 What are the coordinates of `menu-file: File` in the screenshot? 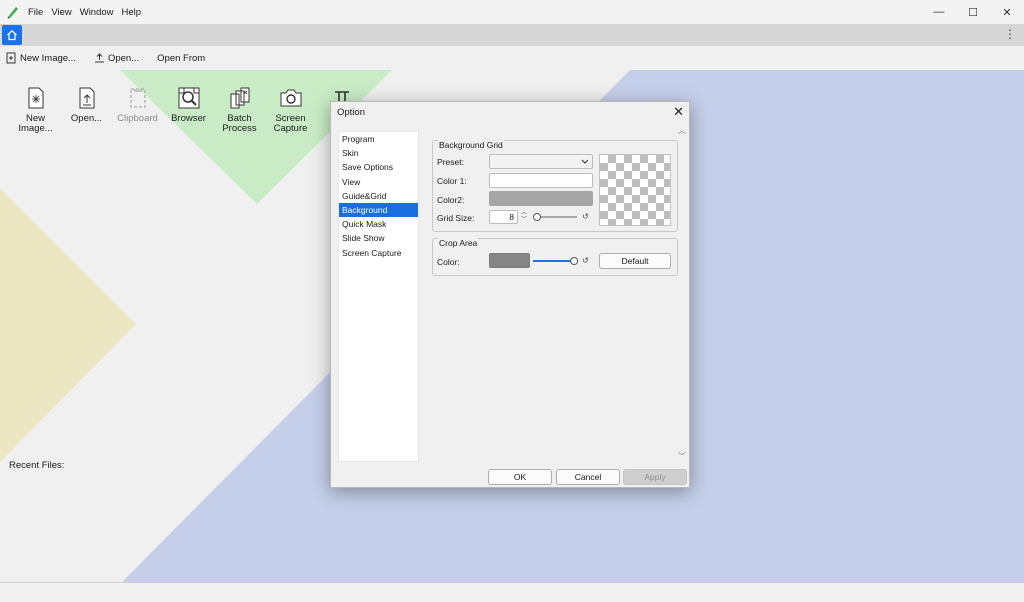 It's located at (35, 12).